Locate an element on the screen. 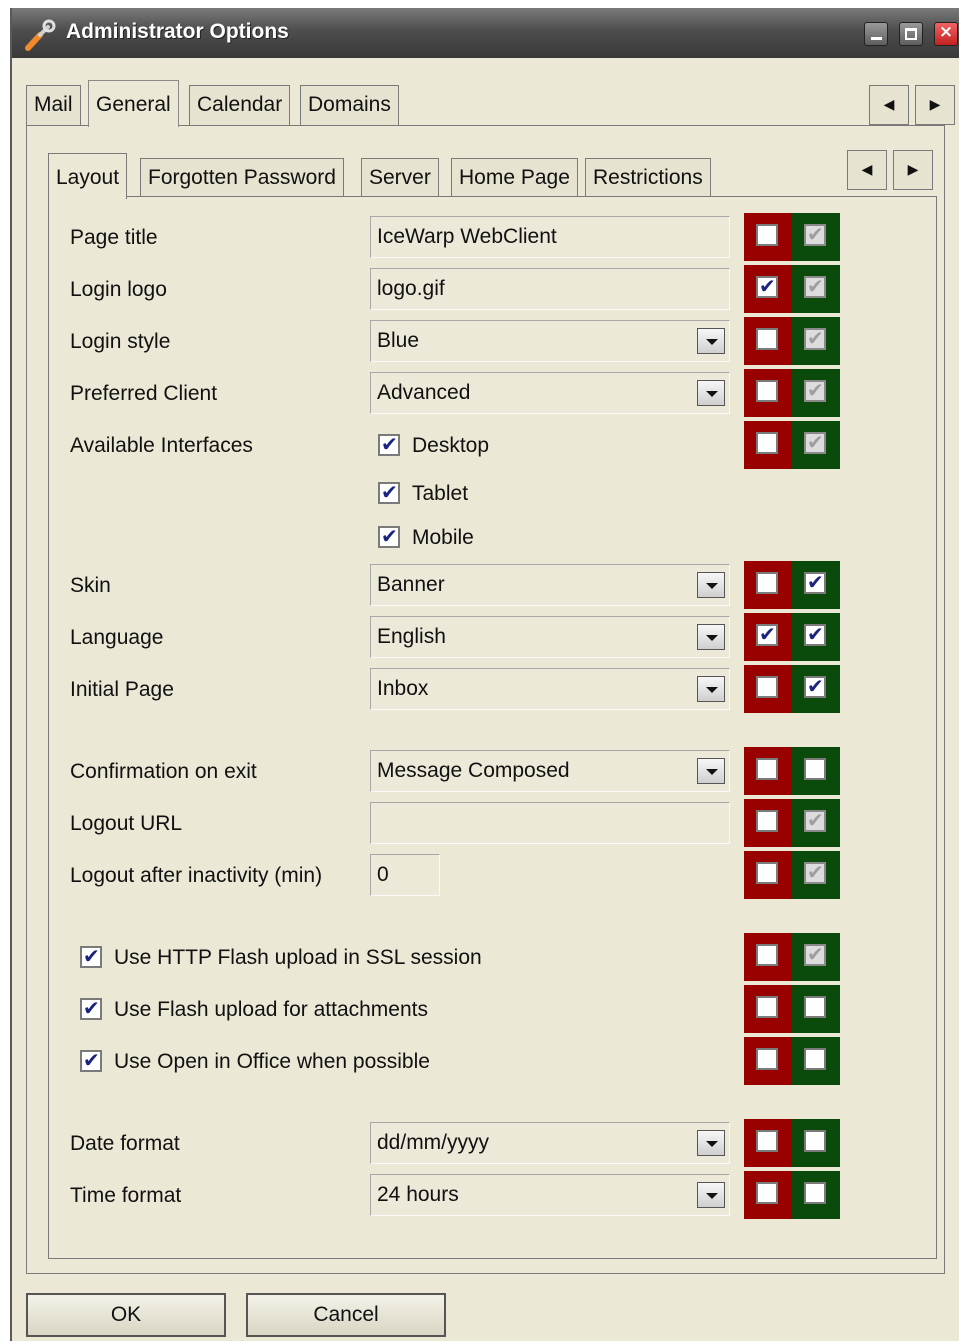 The height and width of the screenshot is (1341, 959). page-title-allow-checkbox is located at coordinates (815, 234).